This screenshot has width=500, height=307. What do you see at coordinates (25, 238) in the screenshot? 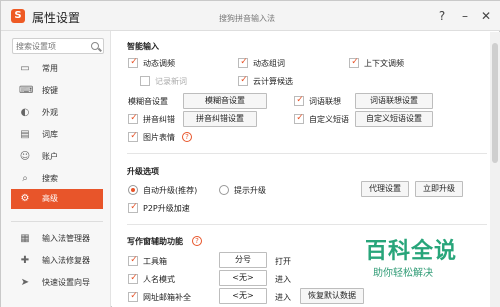
I see `manager-icon: ▦` at bounding box center [25, 238].